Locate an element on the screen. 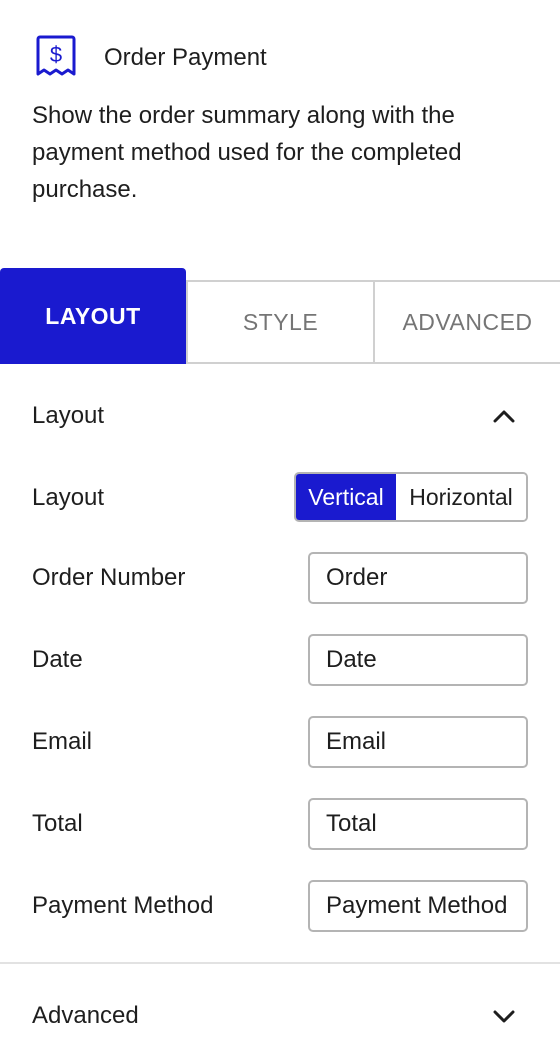  layout-panel-title: Layout is located at coordinates (68, 415).